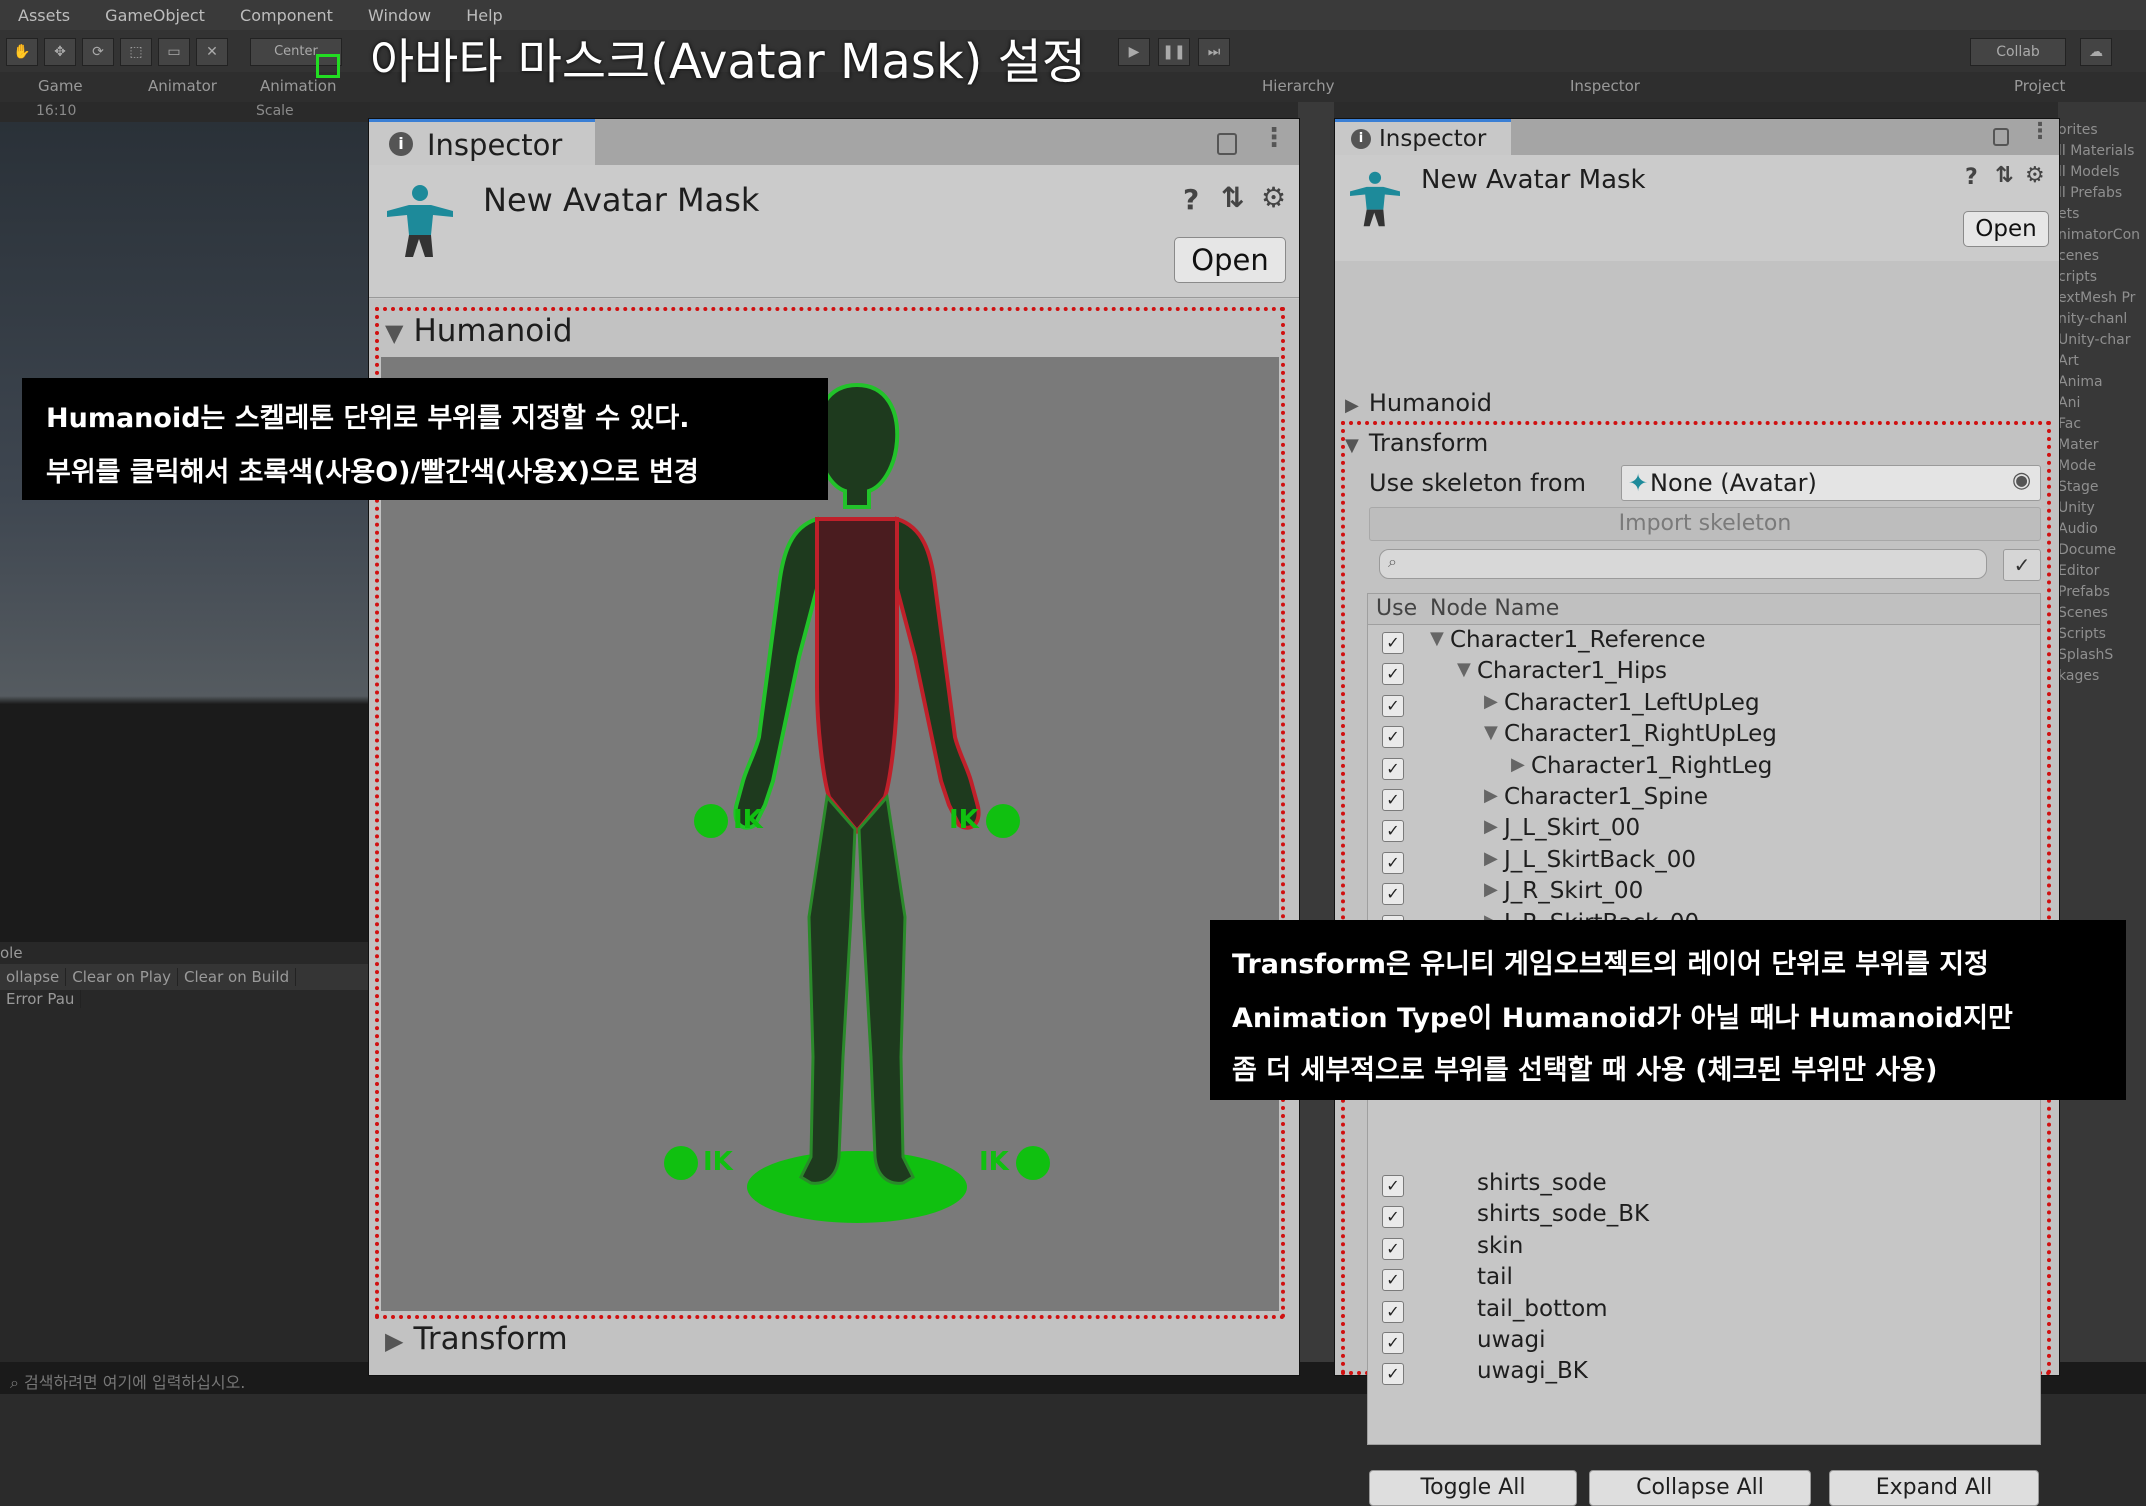 This screenshot has width=2146, height=1506. I want to click on tree-row: ✓ ▶ Character1_Spine, so click(1704, 799).